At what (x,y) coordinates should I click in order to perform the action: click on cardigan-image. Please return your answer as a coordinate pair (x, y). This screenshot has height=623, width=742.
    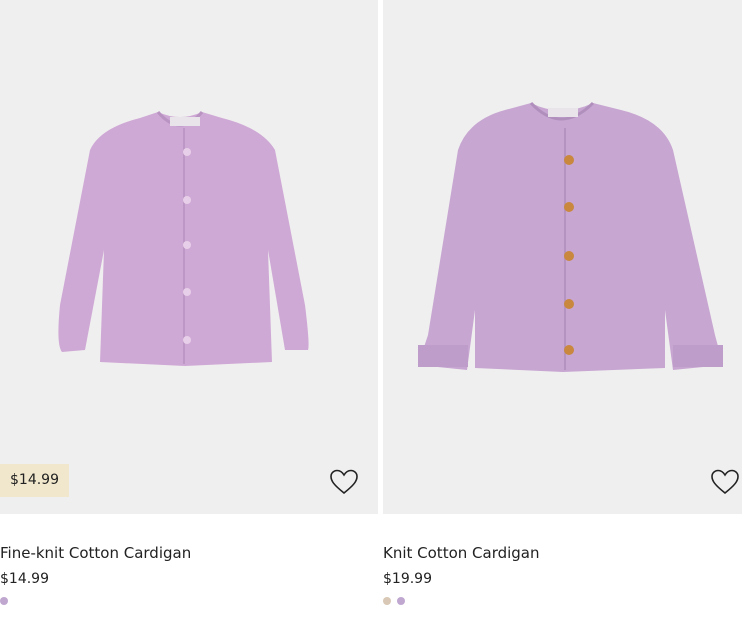
    Looking at the image, I should click on (183, 238).